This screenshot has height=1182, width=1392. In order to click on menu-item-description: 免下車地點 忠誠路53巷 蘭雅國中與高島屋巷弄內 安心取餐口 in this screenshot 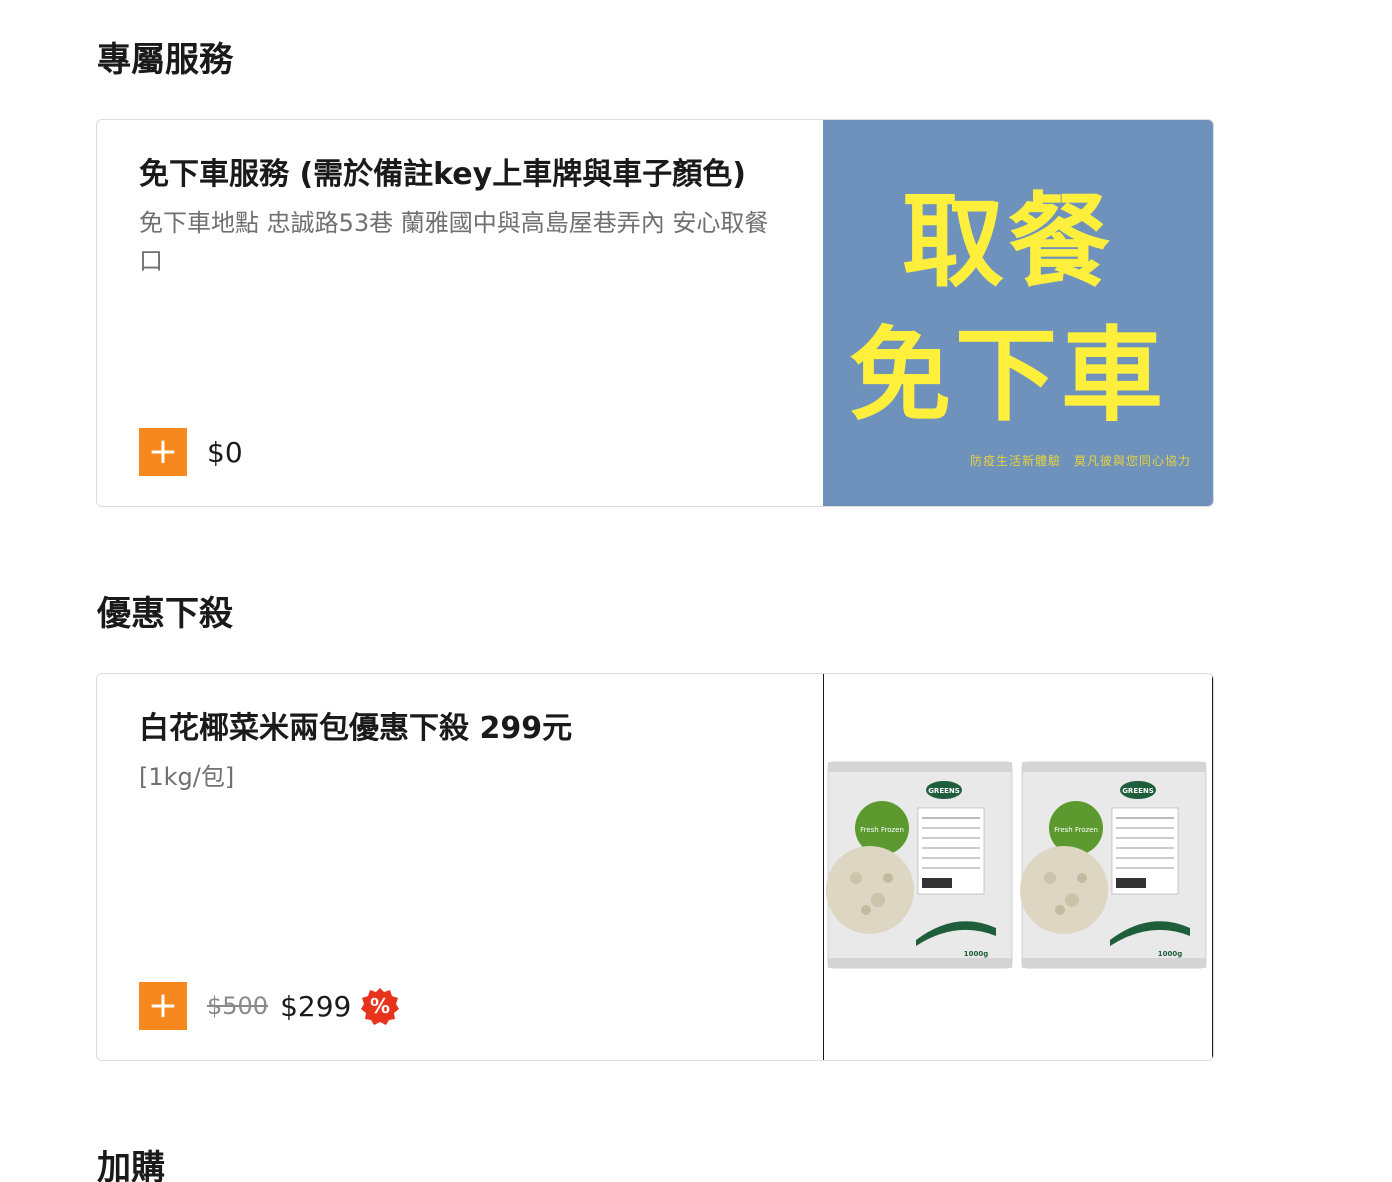, I will do `click(454, 241)`.